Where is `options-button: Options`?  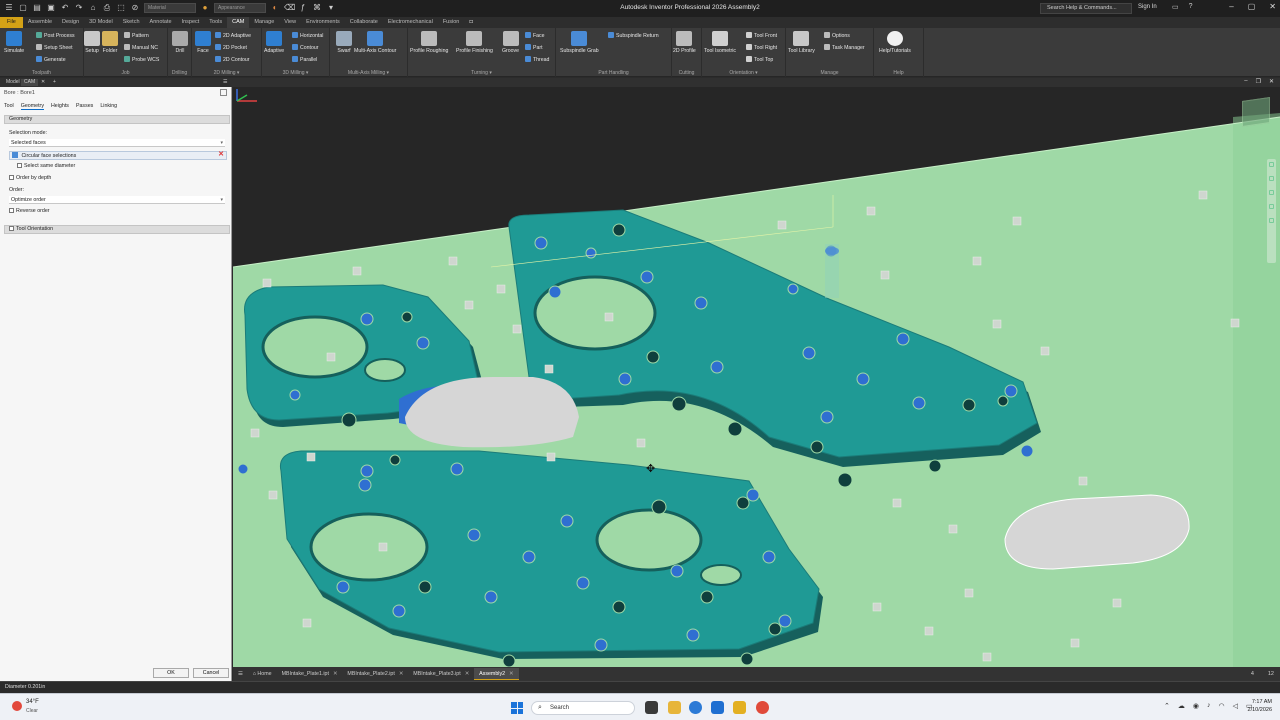 options-button: Options is located at coordinates (837, 36).